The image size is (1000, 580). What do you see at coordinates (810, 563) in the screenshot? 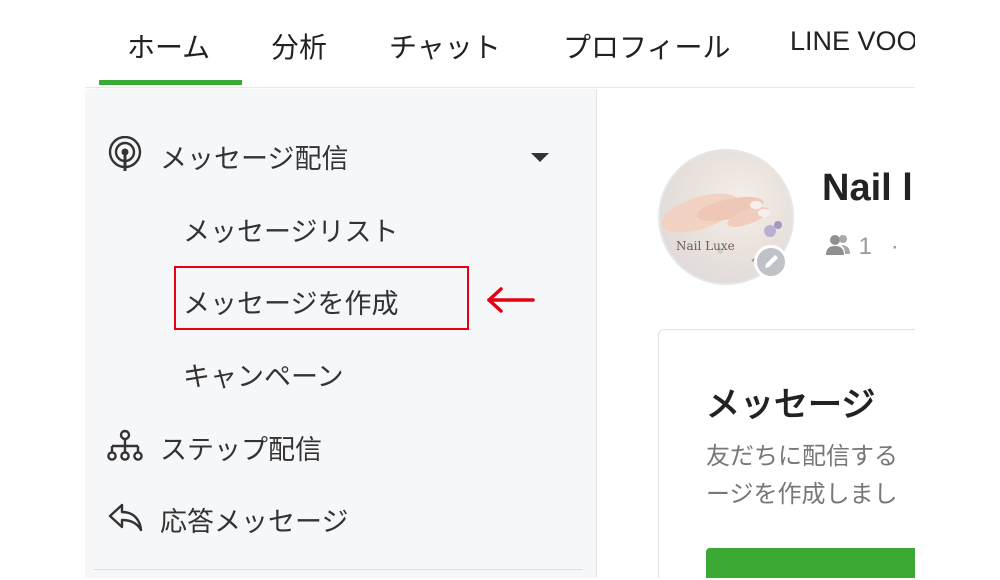
I see `create-message-button` at bounding box center [810, 563].